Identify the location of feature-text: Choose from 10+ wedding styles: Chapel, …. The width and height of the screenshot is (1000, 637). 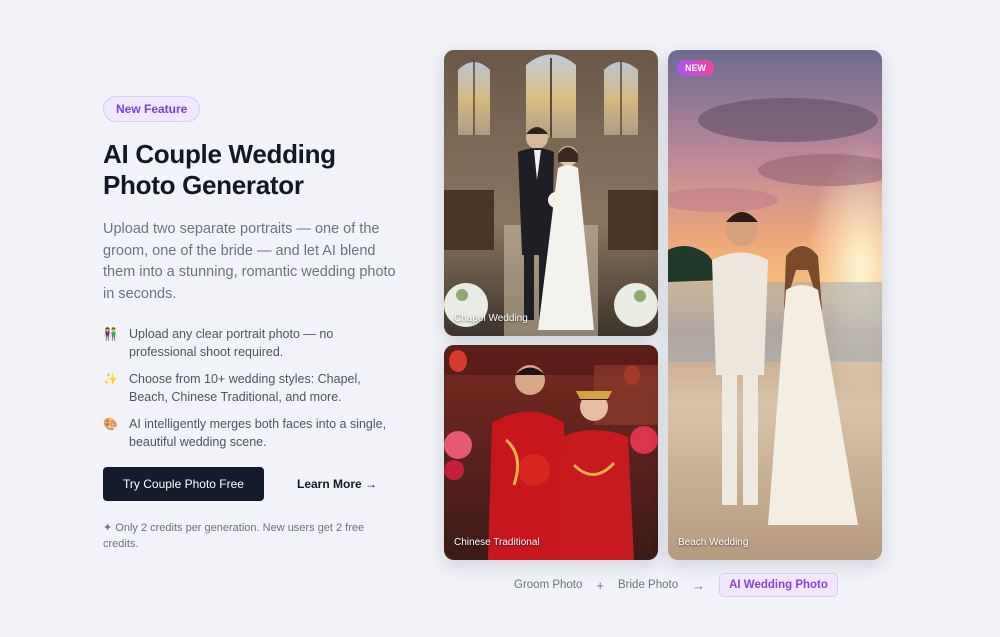
(245, 388).